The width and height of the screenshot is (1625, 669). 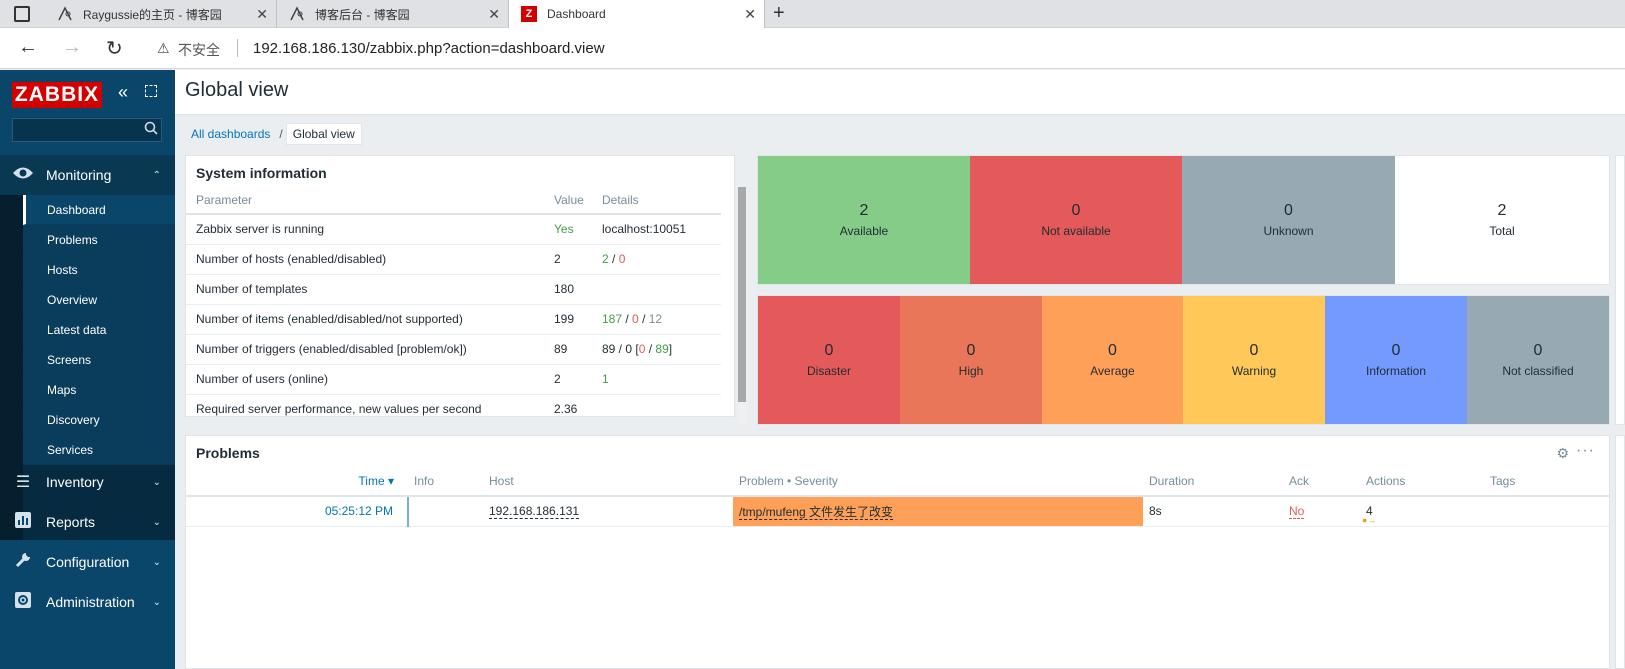 What do you see at coordinates (323, 134) in the screenshot?
I see `breadcrumb-current: Global view` at bounding box center [323, 134].